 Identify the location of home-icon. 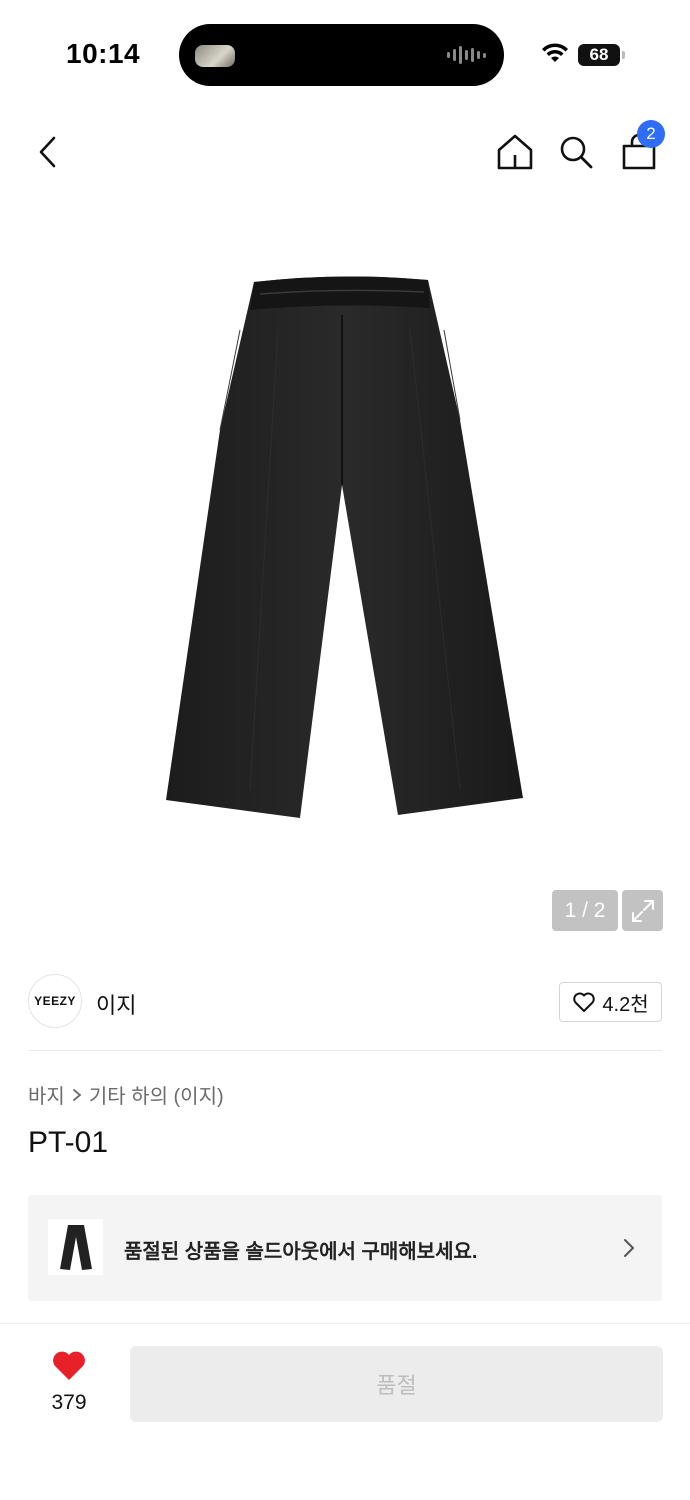
(515, 152).